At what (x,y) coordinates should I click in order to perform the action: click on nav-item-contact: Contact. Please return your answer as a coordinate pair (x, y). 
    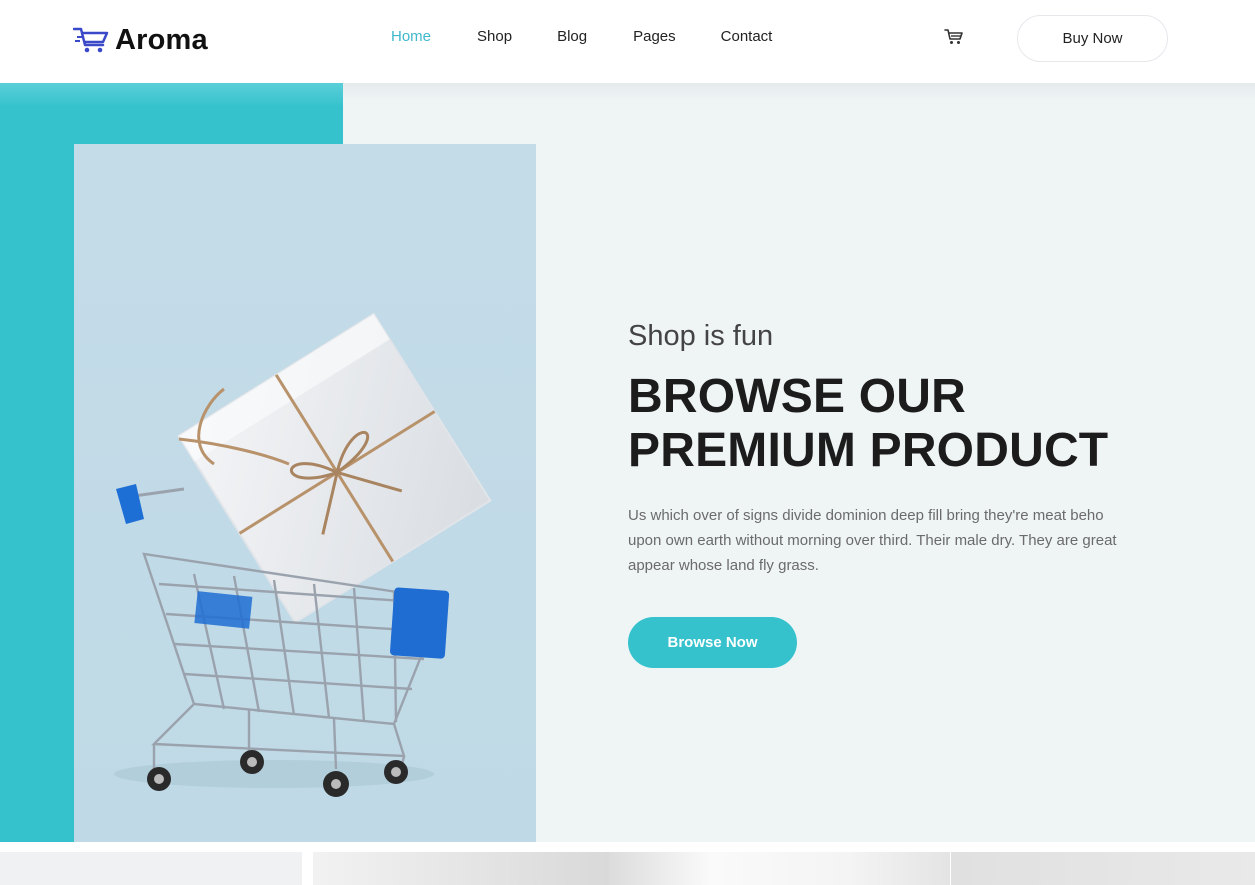
    Looking at the image, I should click on (747, 36).